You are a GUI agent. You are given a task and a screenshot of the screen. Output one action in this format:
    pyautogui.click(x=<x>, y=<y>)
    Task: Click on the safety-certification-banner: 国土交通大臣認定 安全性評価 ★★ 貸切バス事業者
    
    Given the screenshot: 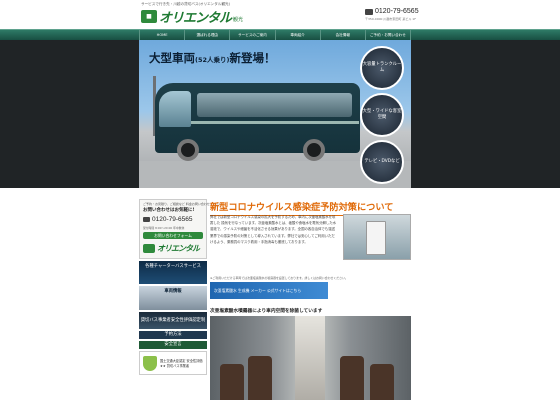 What is the action you would take?
    pyautogui.click(x=173, y=363)
    